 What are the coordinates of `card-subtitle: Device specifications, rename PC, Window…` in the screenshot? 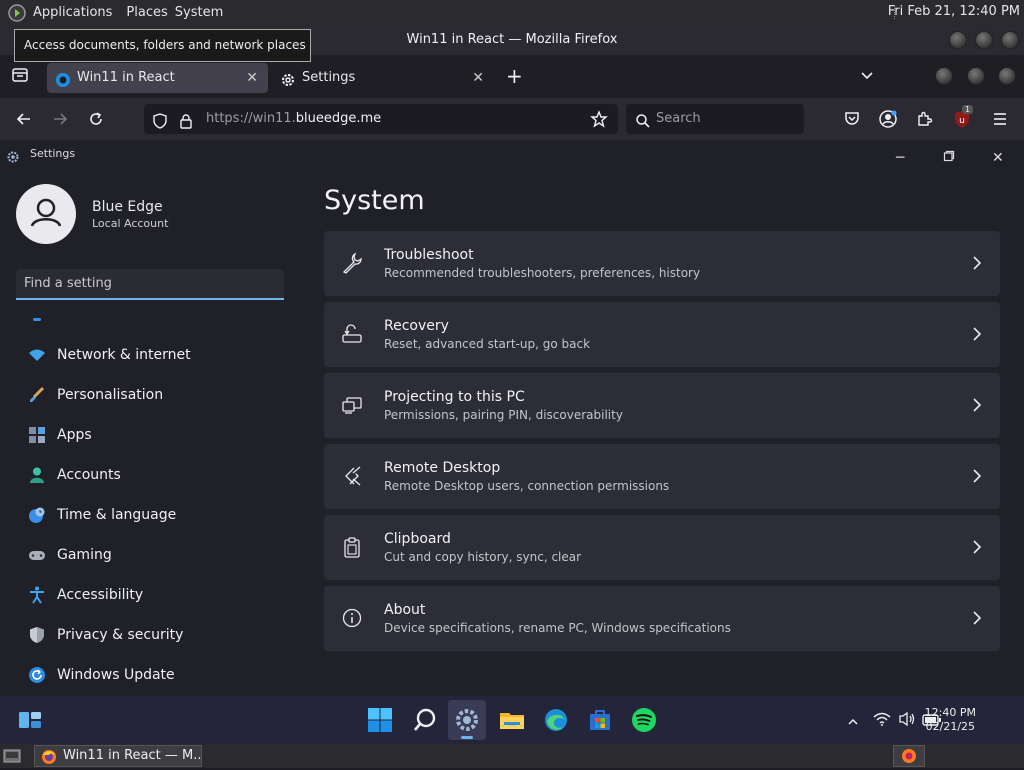 It's located at (557, 628).